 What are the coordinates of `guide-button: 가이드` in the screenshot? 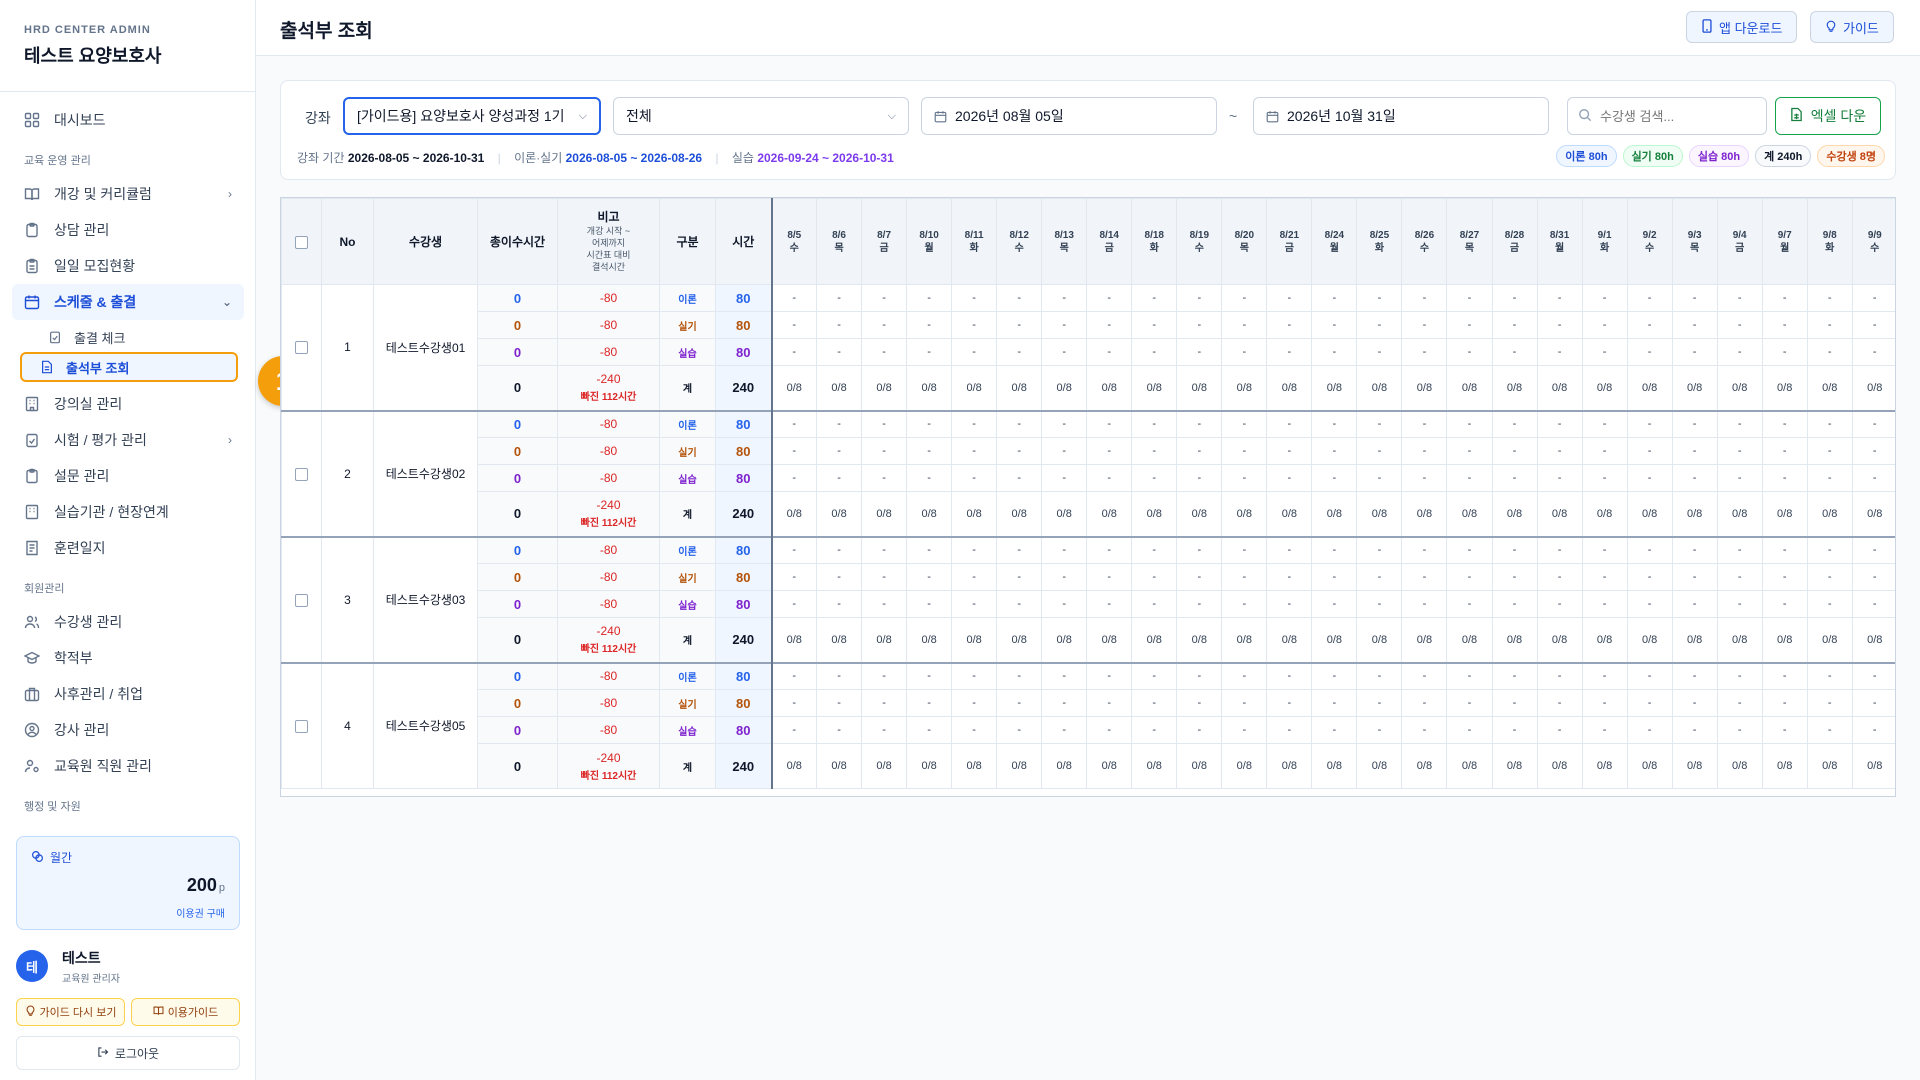 It's located at (1852, 27).